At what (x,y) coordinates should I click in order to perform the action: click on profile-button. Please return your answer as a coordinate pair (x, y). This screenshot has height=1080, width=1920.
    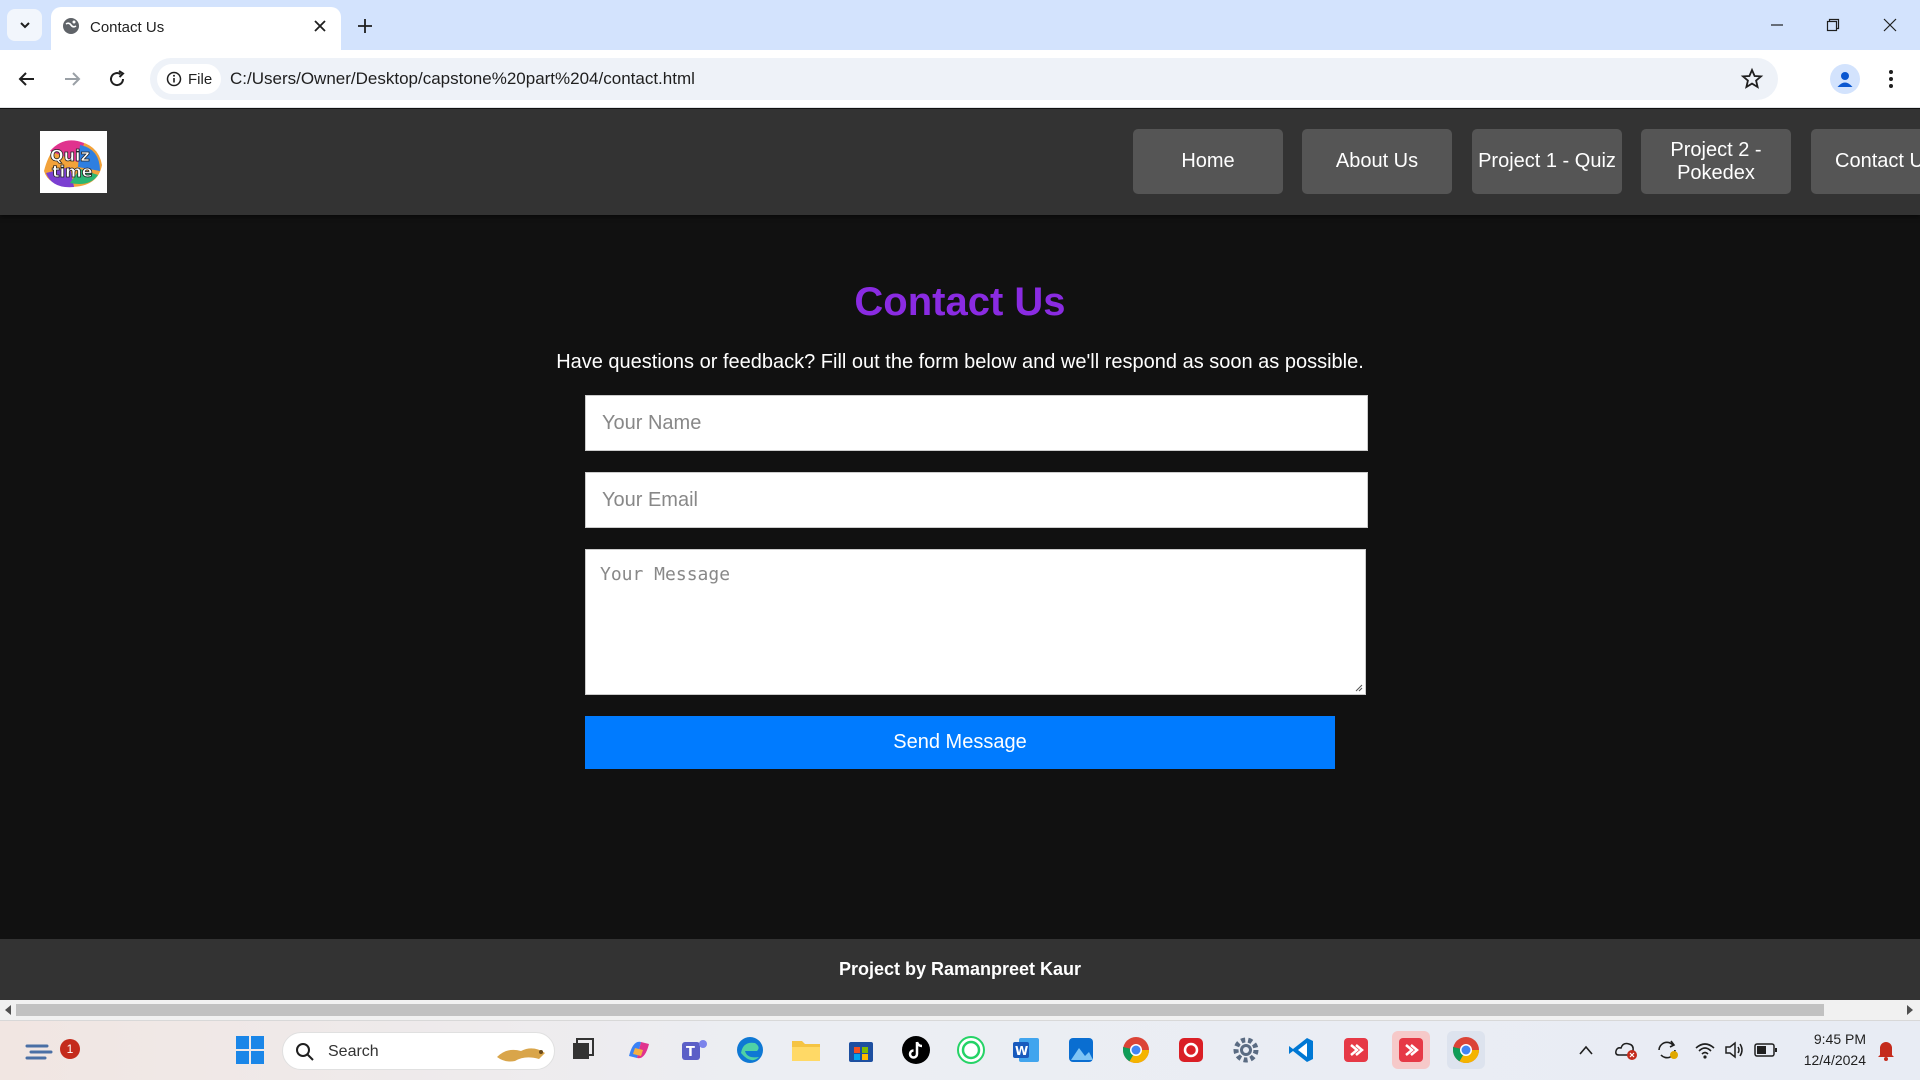
    Looking at the image, I should click on (1845, 79).